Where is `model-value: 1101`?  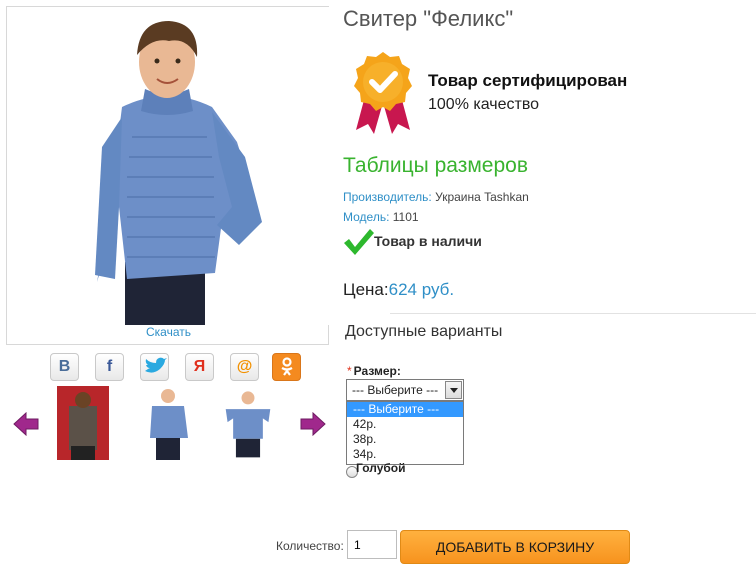 model-value: 1101 is located at coordinates (405, 217).